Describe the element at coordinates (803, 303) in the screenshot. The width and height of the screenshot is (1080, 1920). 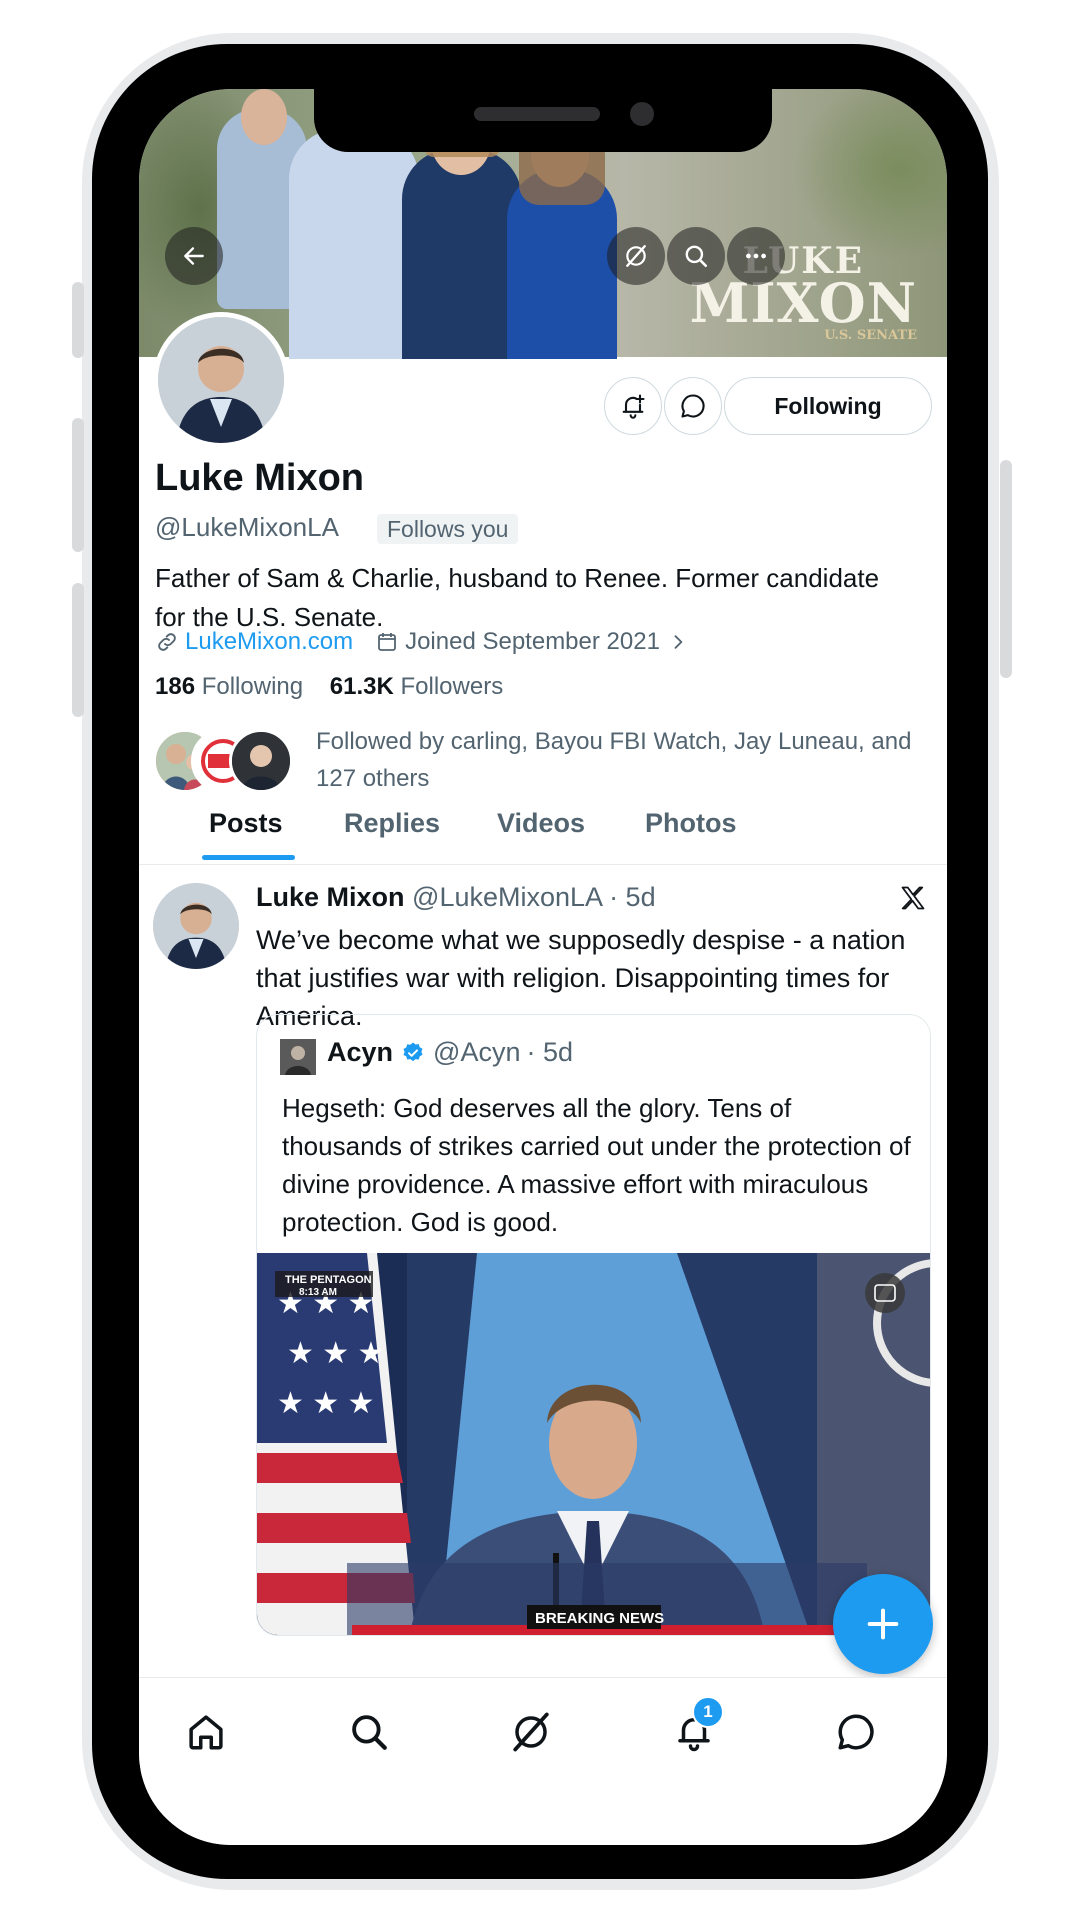
I see `banner-logo-line2: MIXON` at that location.